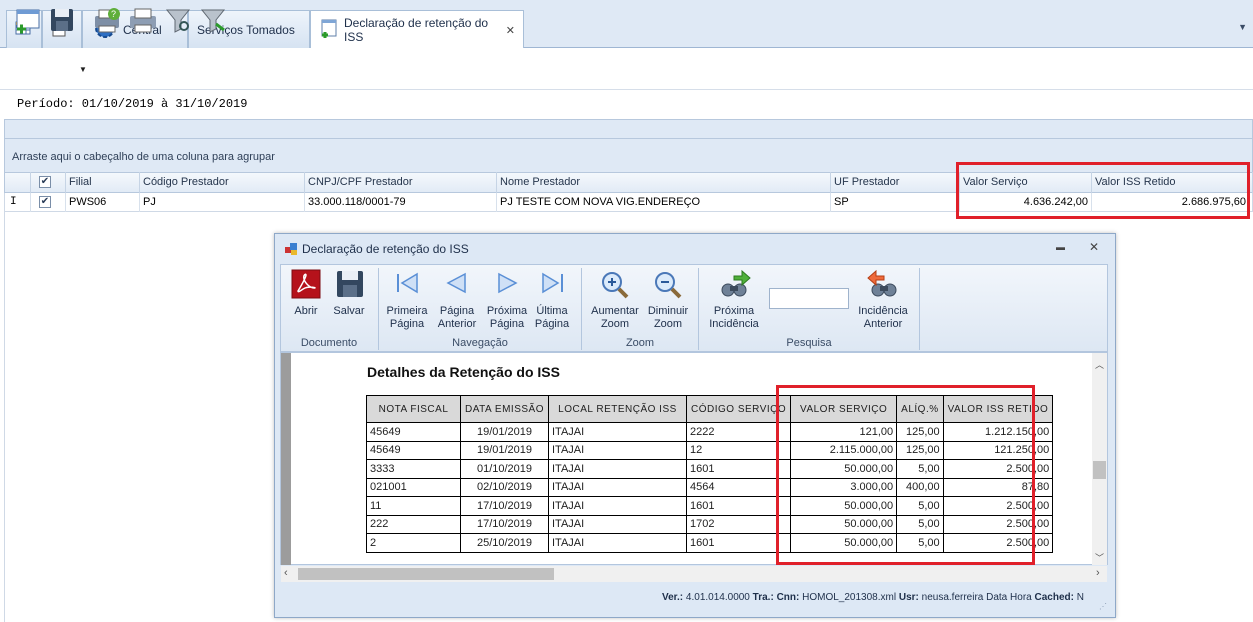  I want to click on label-line: Zoom, so click(668, 324).